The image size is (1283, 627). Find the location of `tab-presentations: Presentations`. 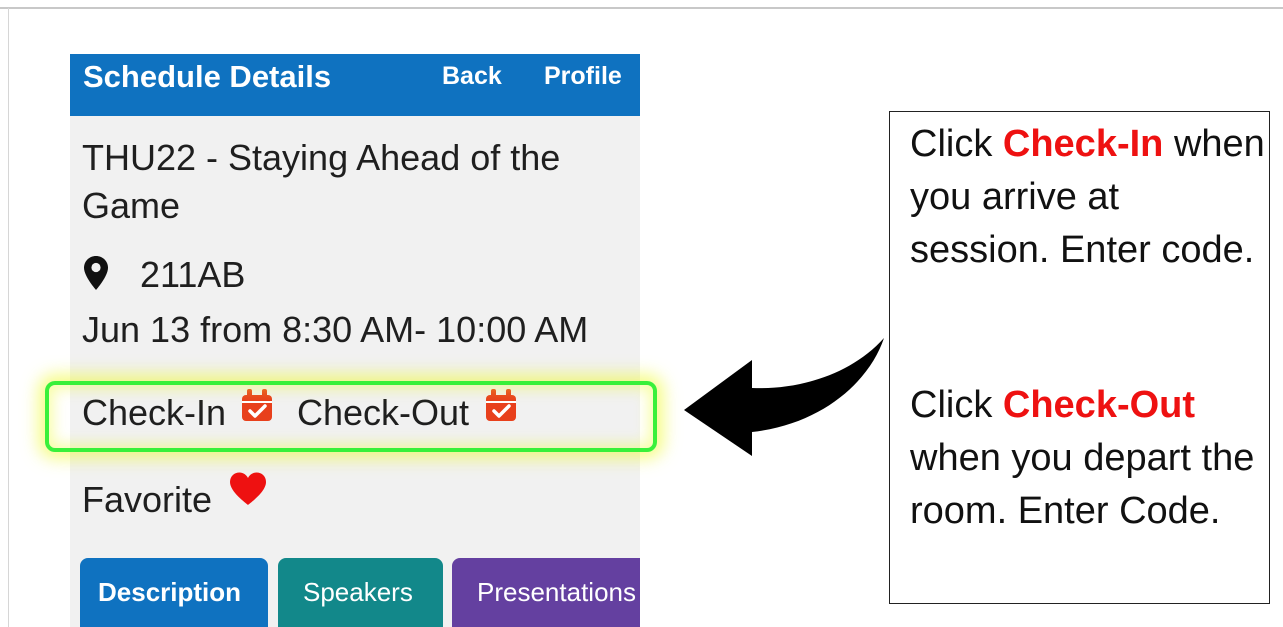

tab-presentations: Presentations is located at coordinates (546, 592).